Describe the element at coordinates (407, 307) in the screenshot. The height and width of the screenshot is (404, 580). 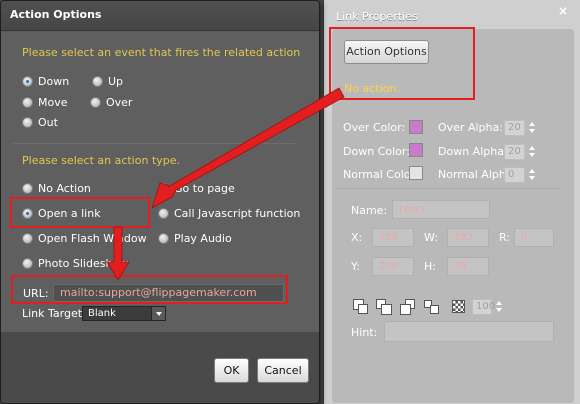
I see `bring-forward-icon` at that location.